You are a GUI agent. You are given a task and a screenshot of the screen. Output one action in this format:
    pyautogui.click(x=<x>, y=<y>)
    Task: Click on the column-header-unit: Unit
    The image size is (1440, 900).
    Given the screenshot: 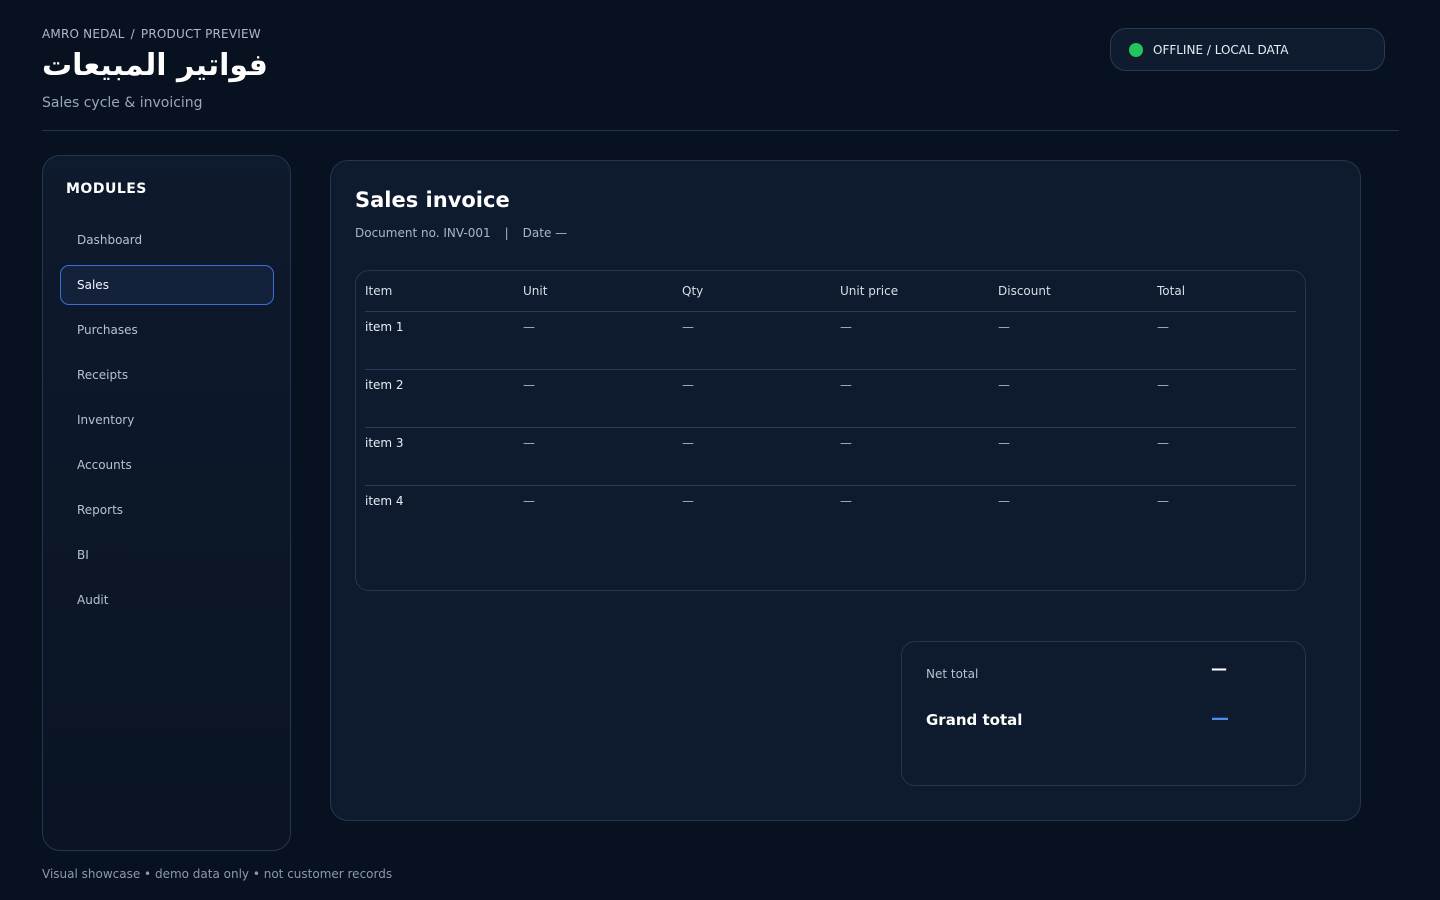 What is the action you would take?
    pyautogui.click(x=535, y=291)
    